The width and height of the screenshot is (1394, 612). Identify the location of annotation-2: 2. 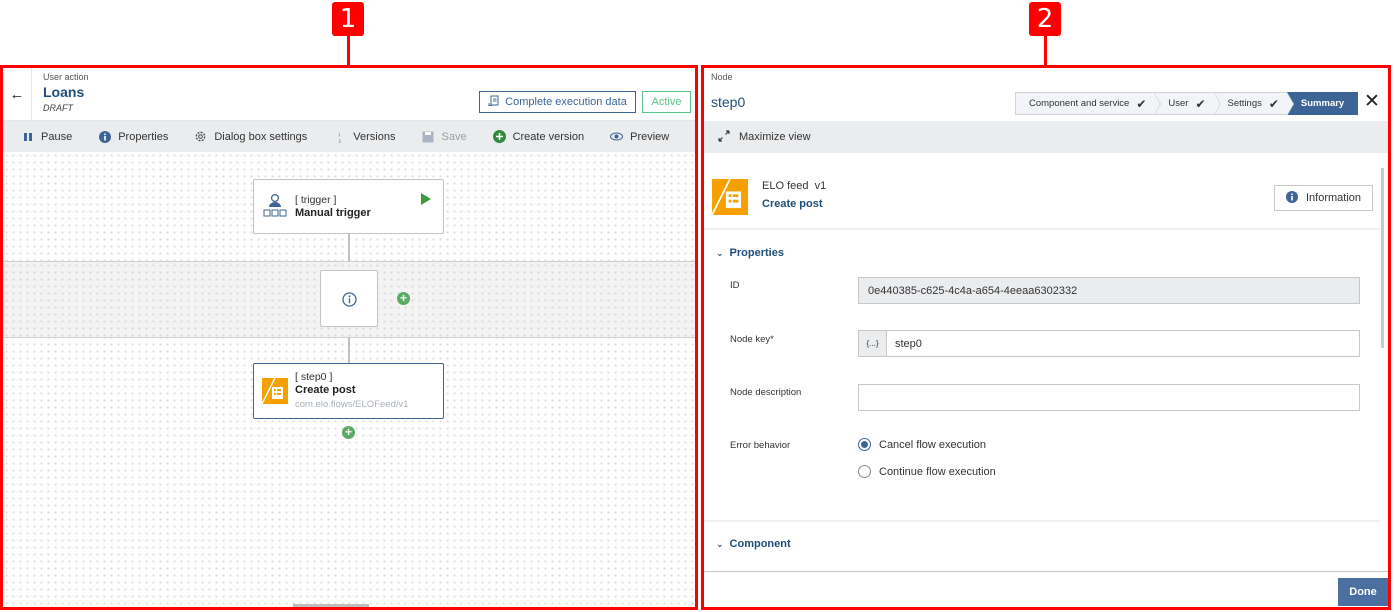
(1045, 19).